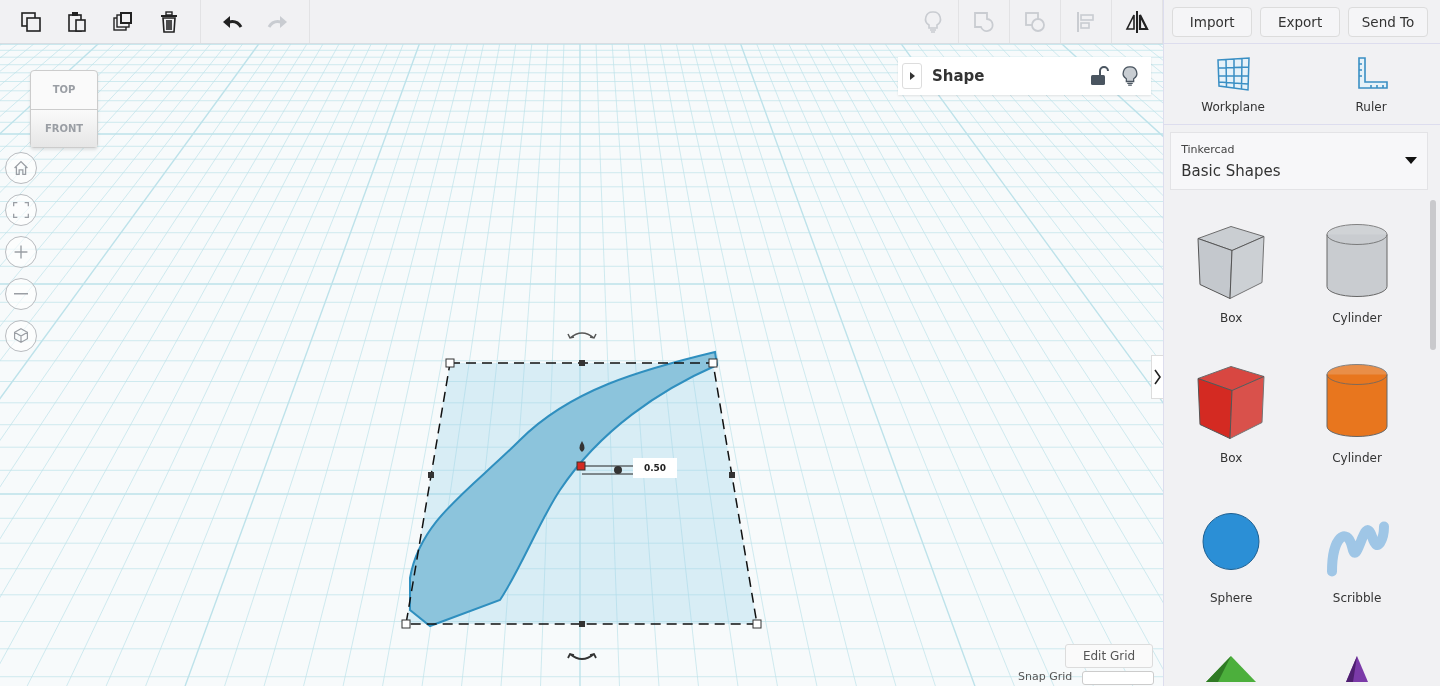 Image resolution: width=1440 pixels, height=686 pixels. Describe the element at coordinates (1371, 84) in the screenshot. I see `ruler-button: Ruler` at that location.